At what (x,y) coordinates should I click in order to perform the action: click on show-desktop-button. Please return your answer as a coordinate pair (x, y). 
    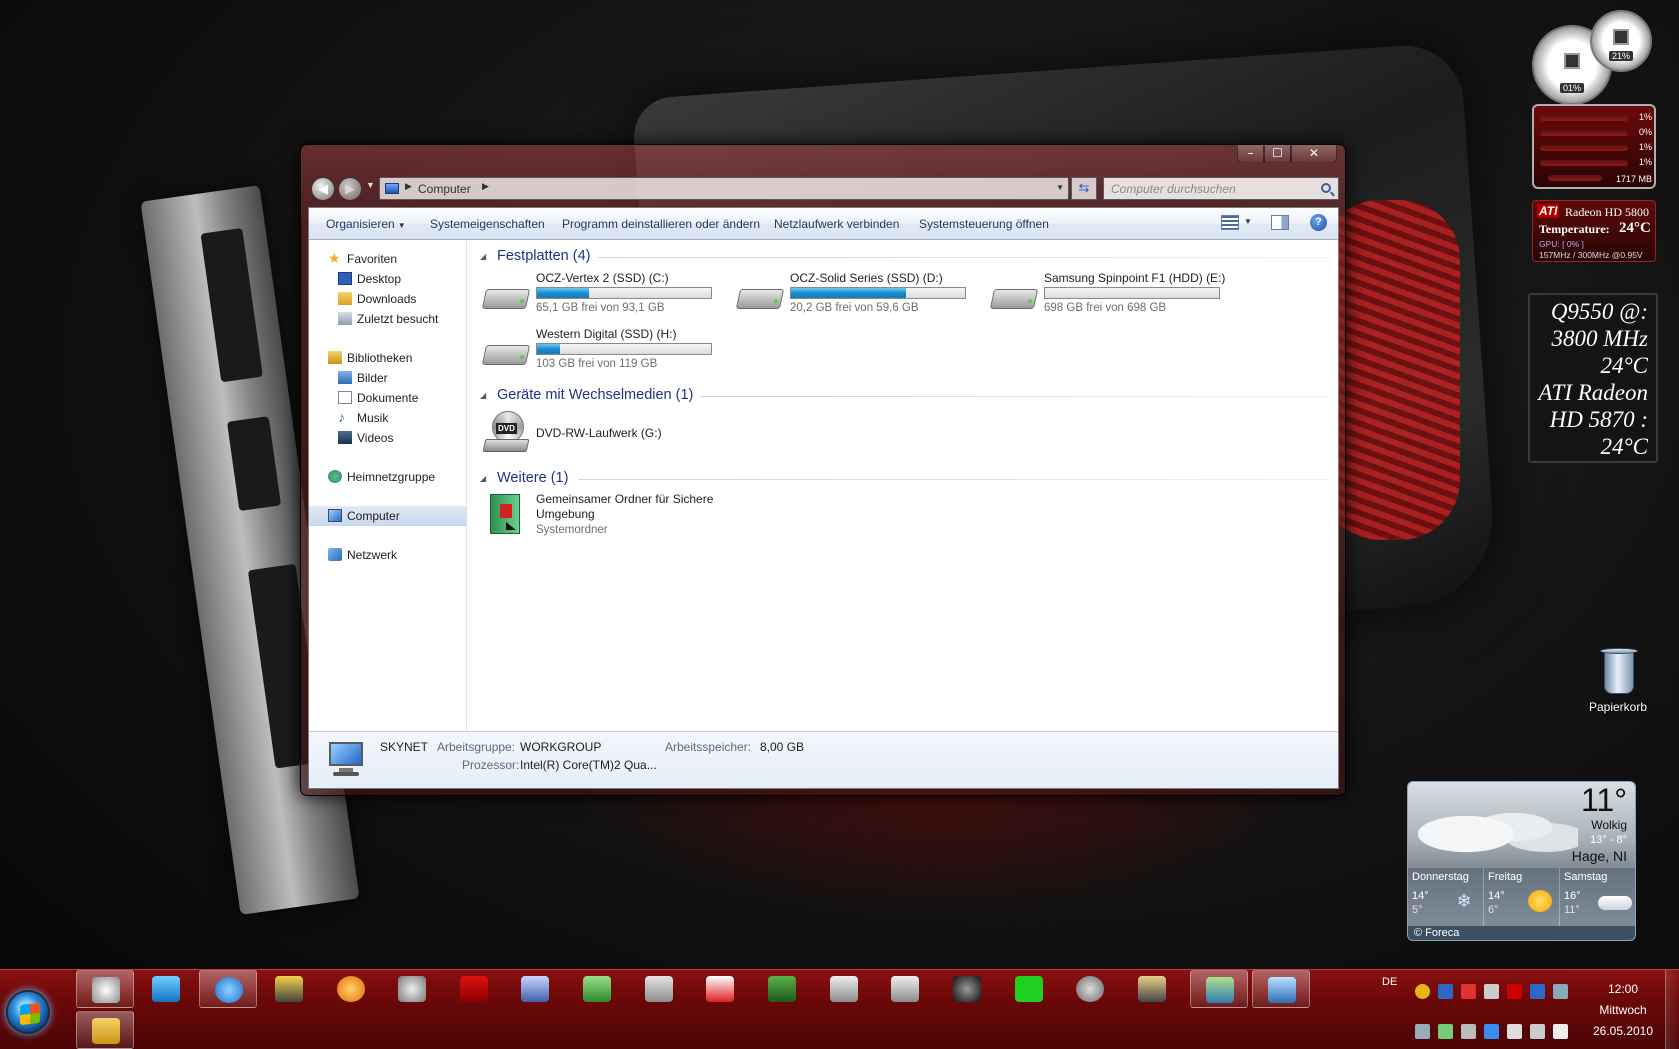
    Looking at the image, I should click on (1672, 1009).